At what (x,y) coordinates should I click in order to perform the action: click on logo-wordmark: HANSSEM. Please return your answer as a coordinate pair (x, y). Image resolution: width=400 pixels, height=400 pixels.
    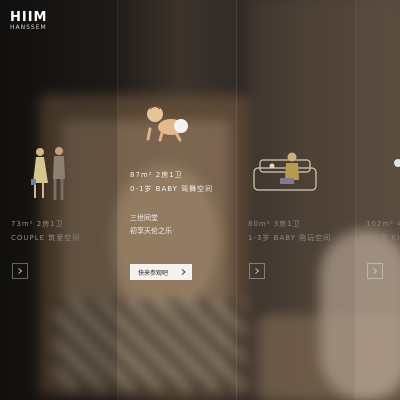
    Looking at the image, I should click on (28, 27).